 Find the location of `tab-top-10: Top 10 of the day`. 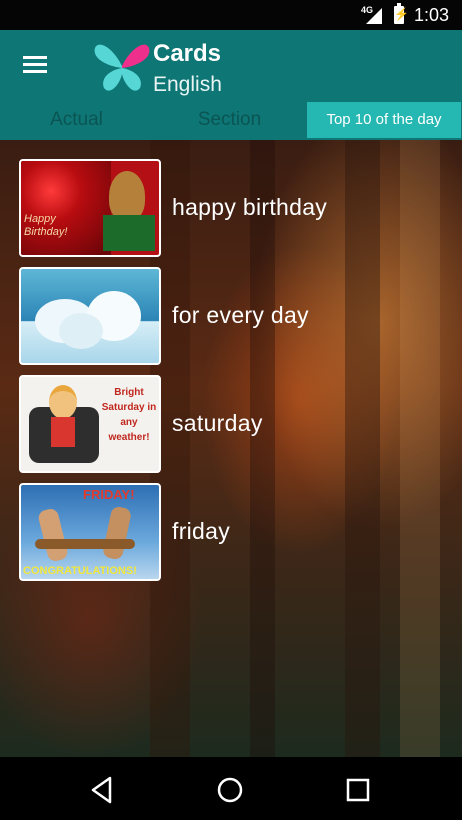

tab-top-10: Top 10 of the day is located at coordinates (384, 120).